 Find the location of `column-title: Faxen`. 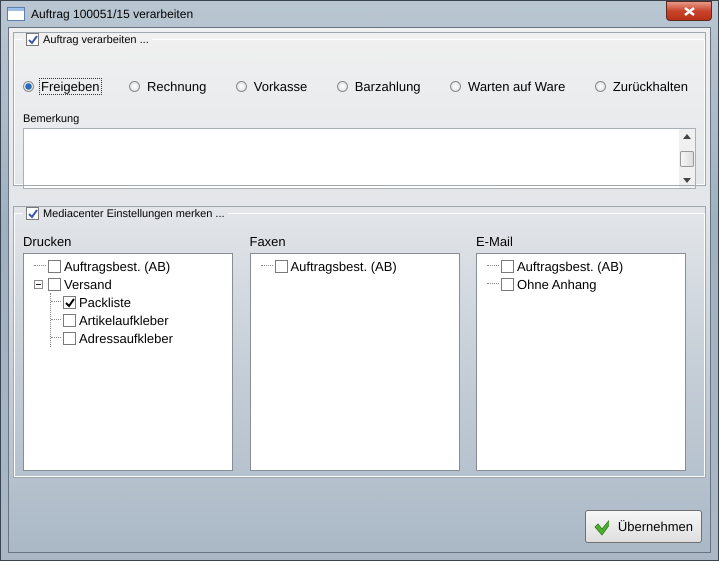

column-title: Faxen is located at coordinates (268, 241).